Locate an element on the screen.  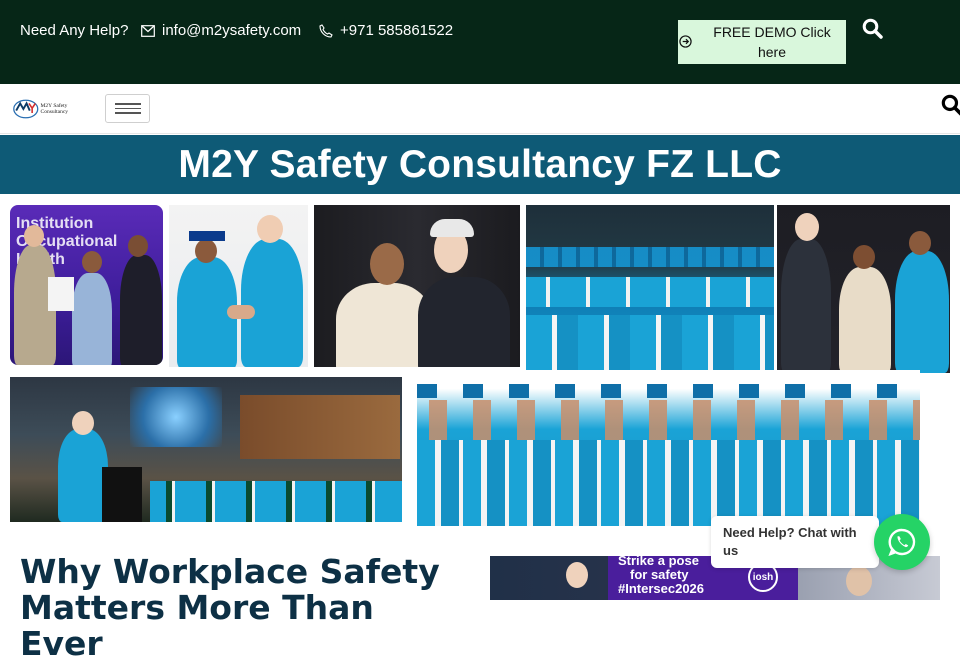
iosh-badge-text: iosh is located at coordinates (763, 577).